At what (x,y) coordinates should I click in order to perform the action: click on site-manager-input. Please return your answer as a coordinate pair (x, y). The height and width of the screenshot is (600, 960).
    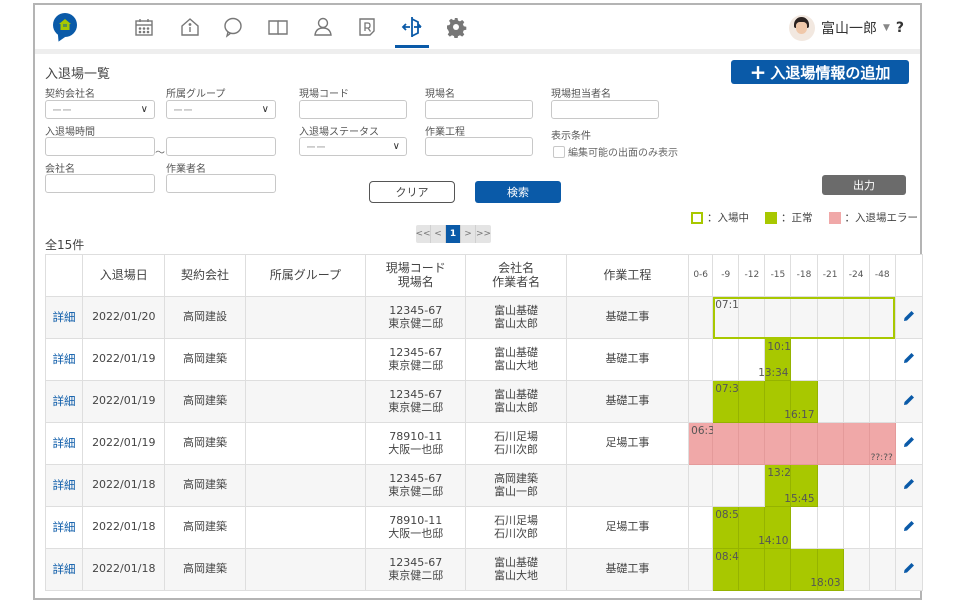
    Looking at the image, I should click on (605, 109).